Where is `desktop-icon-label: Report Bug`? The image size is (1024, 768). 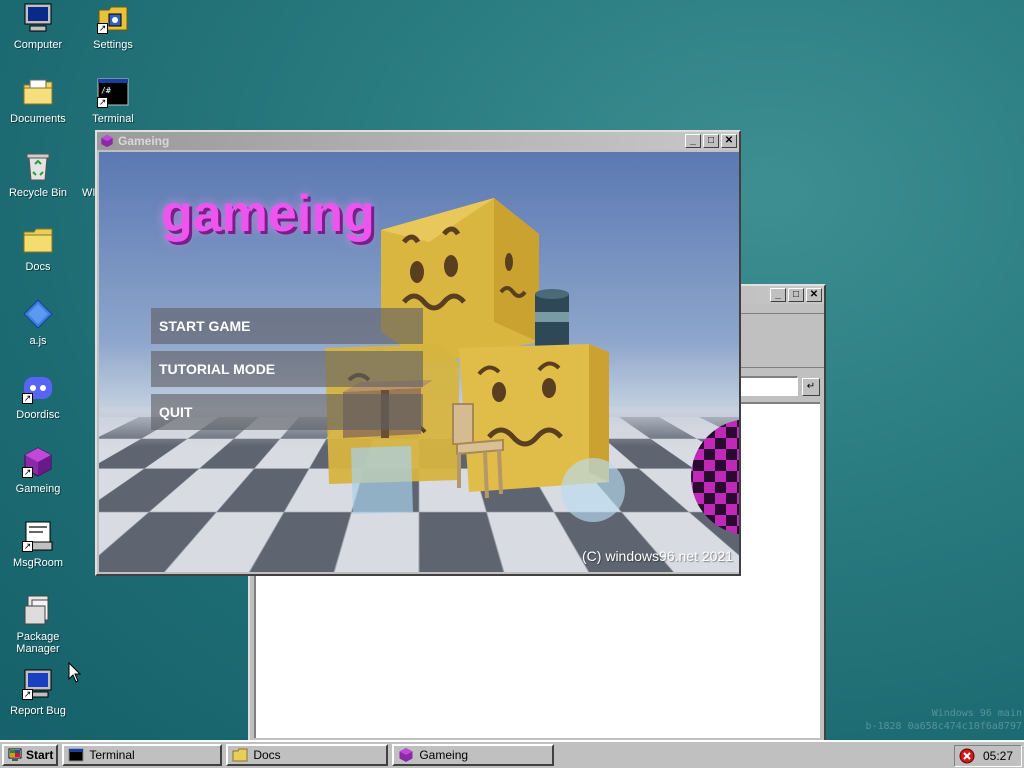
desktop-icon-label: Report Bug is located at coordinates (38, 711).